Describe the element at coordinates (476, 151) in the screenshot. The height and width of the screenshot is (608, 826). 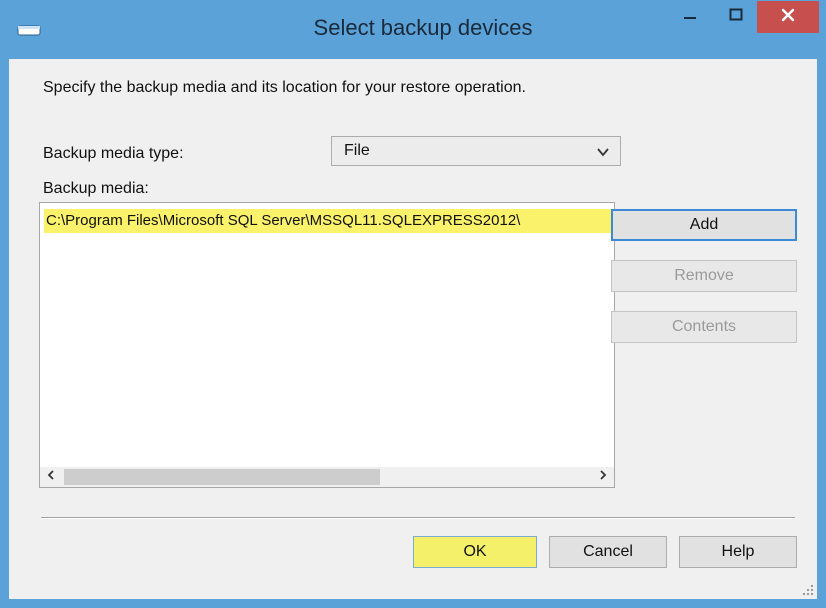
I see `media-type-dropdown: File` at that location.